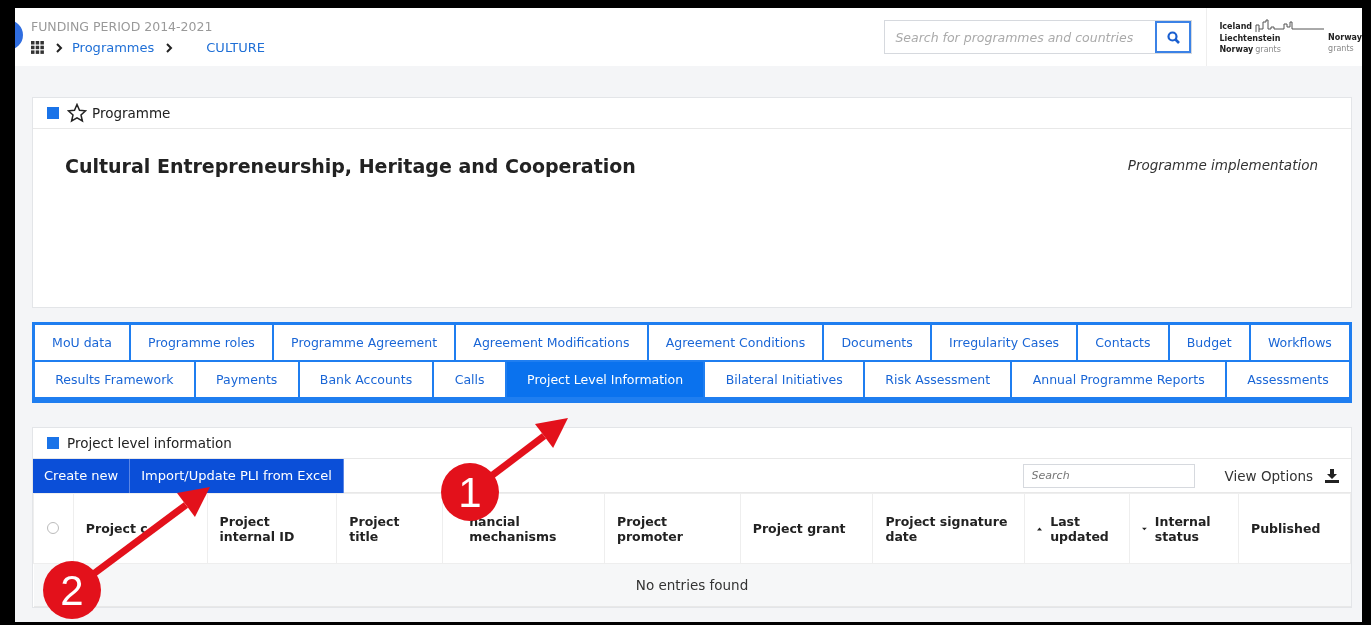 This screenshot has width=1371, height=625. What do you see at coordinates (1299, 342) in the screenshot?
I see `tab: Workflows` at bounding box center [1299, 342].